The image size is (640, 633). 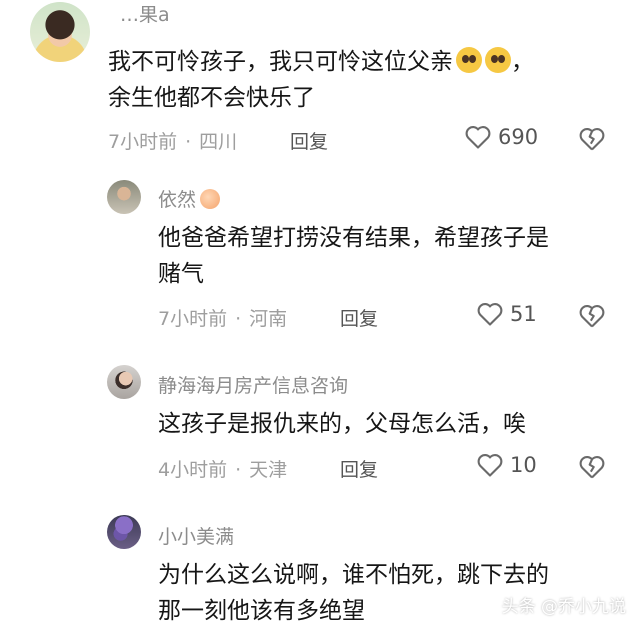 I want to click on comment-line: 我不可怜孩子，我只可怜这位父亲, so click(x=280, y=62).